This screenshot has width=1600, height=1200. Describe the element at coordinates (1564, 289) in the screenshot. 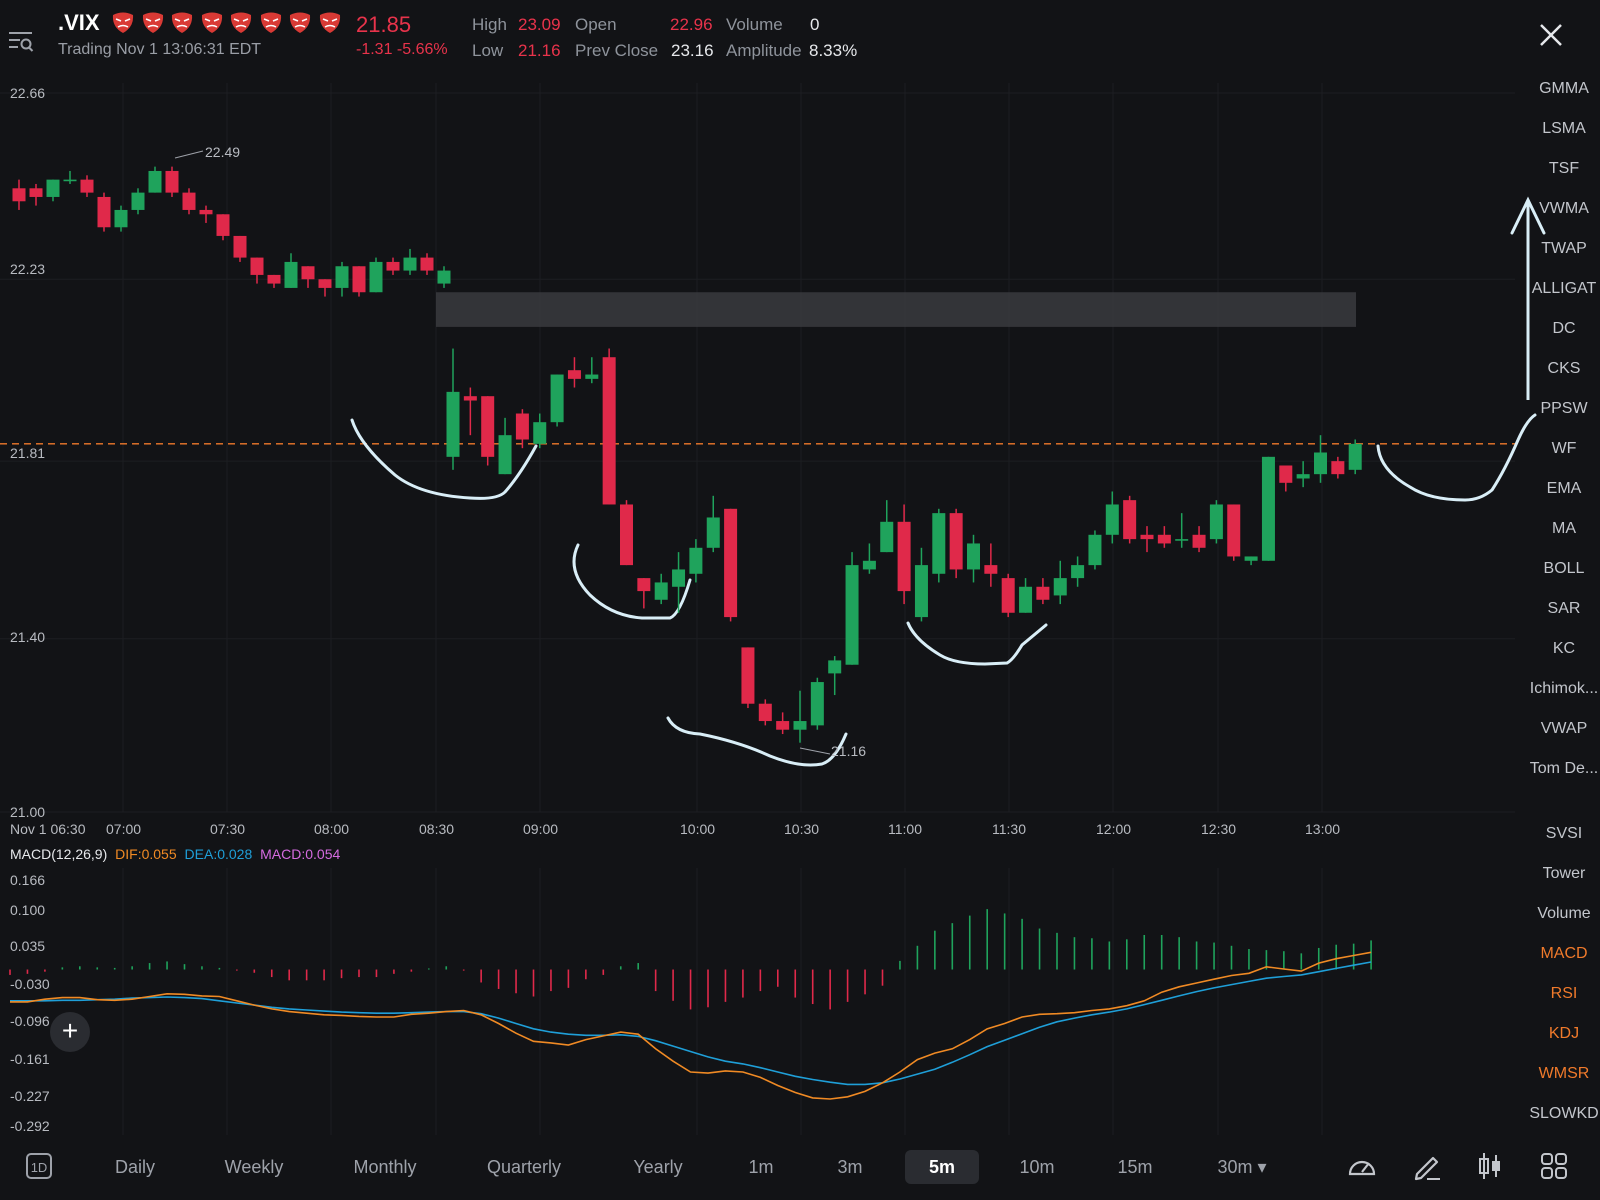

I see `indicator-alligat: ALLIGAT` at that location.